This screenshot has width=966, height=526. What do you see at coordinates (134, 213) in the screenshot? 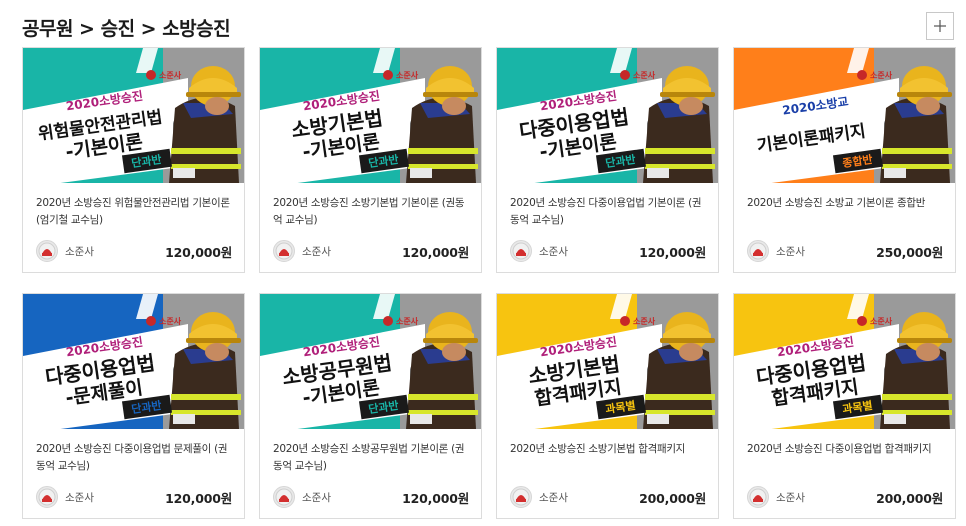
I see `product-title: 2020년 소방승진 위험물안전관리법 기본이론 (엄기철 교수님)` at bounding box center [134, 213].